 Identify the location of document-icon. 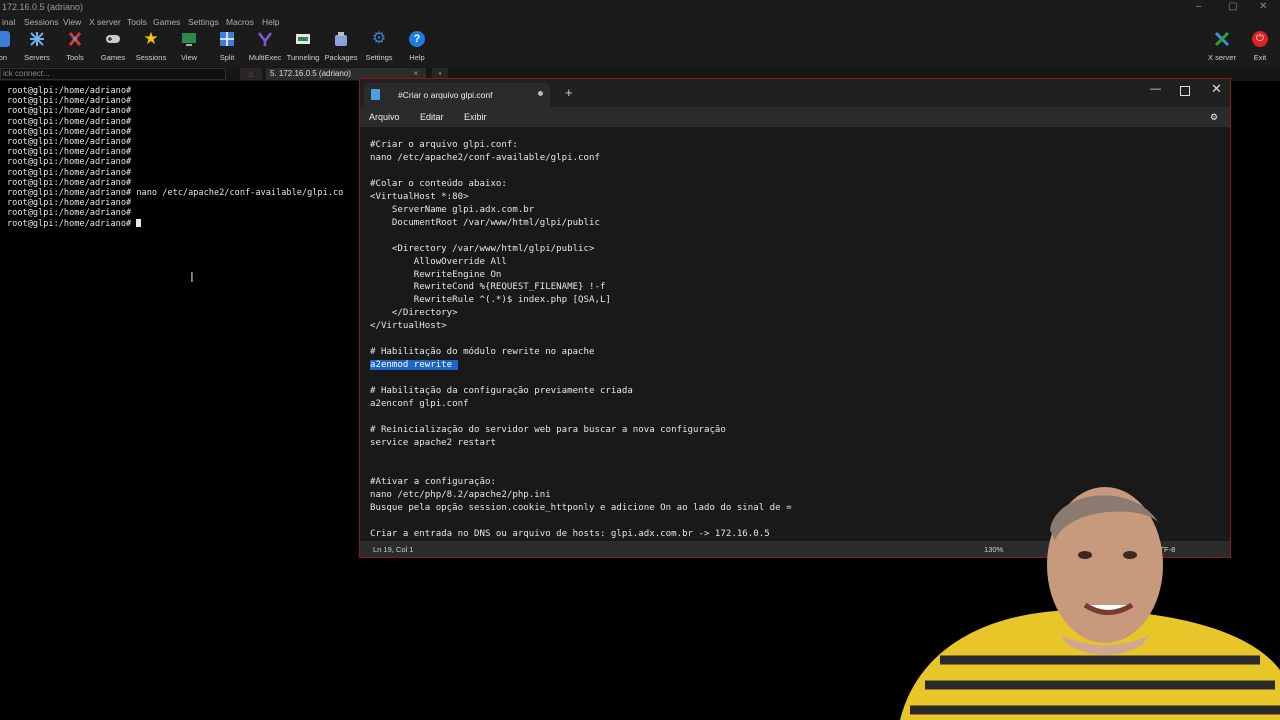
(375, 94).